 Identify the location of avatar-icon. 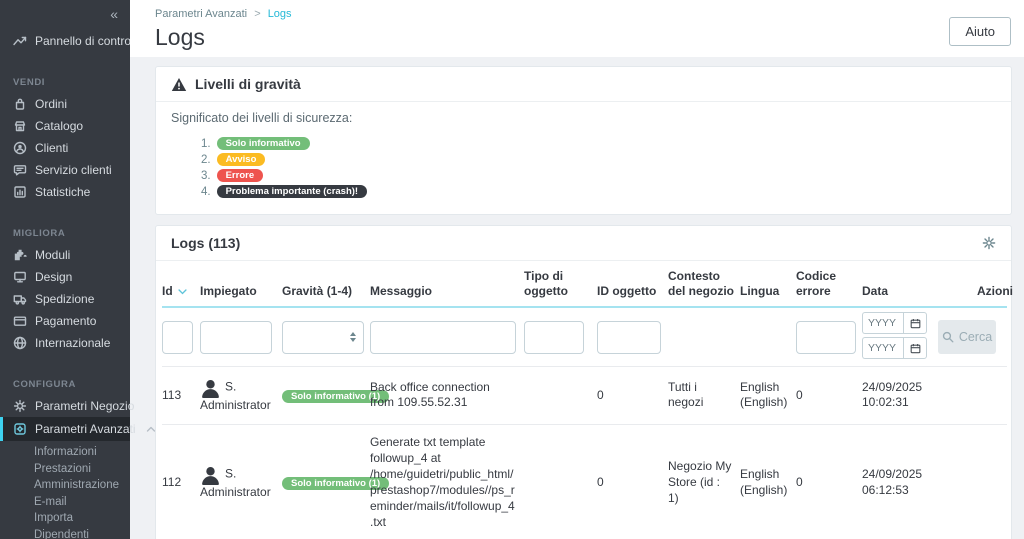
(210, 476).